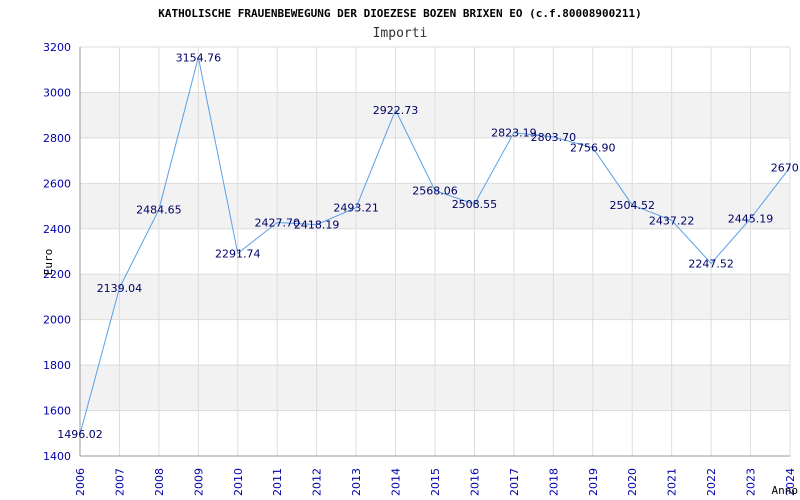 This screenshot has height=500, width=800. Describe the element at coordinates (435, 191) in the screenshot. I see `data-label: 2568.06` at that location.